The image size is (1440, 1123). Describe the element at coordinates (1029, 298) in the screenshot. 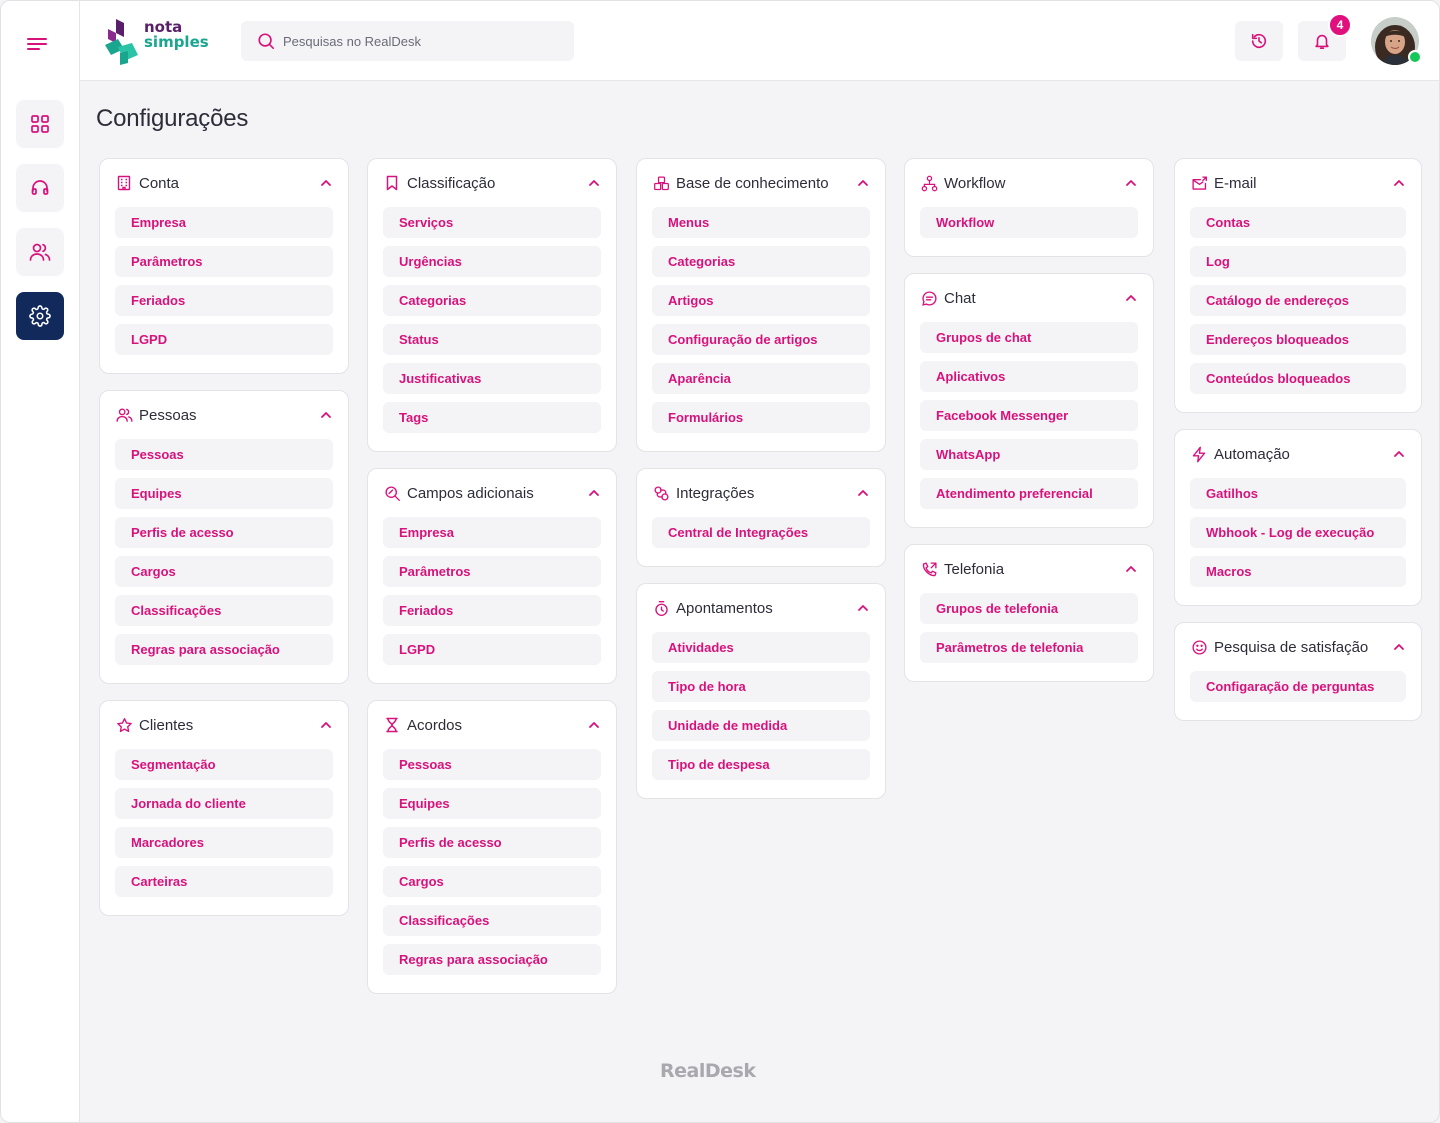

I see `section-header-chat: Chat` at that location.